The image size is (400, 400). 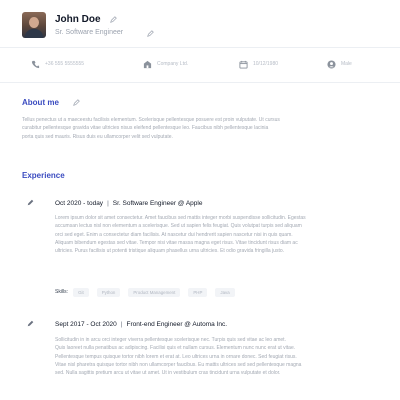 What do you see at coordinates (89, 32) in the screenshot?
I see `profile-title: Sr. Software Engineer` at bounding box center [89, 32].